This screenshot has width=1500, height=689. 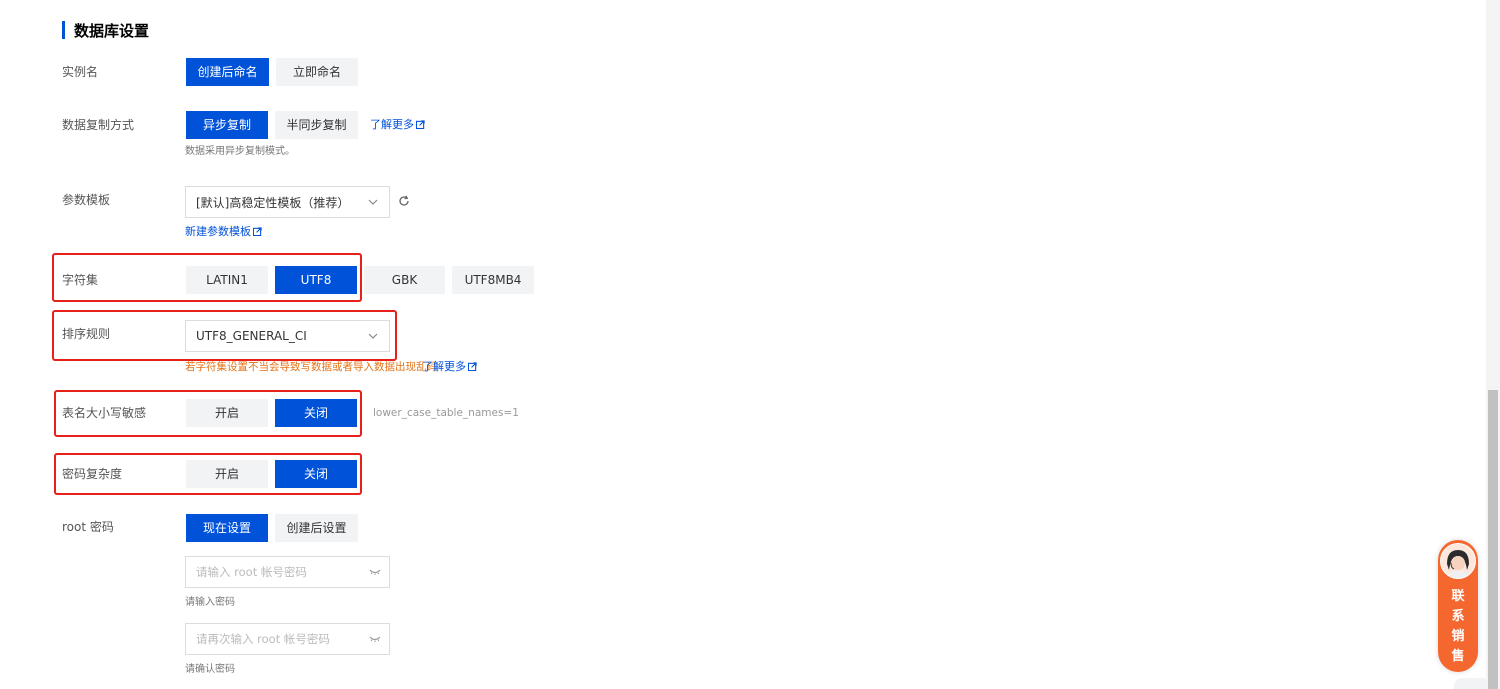 What do you see at coordinates (210, 602) in the screenshot?
I see `root-password-hint: 请输入密码` at bounding box center [210, 602].